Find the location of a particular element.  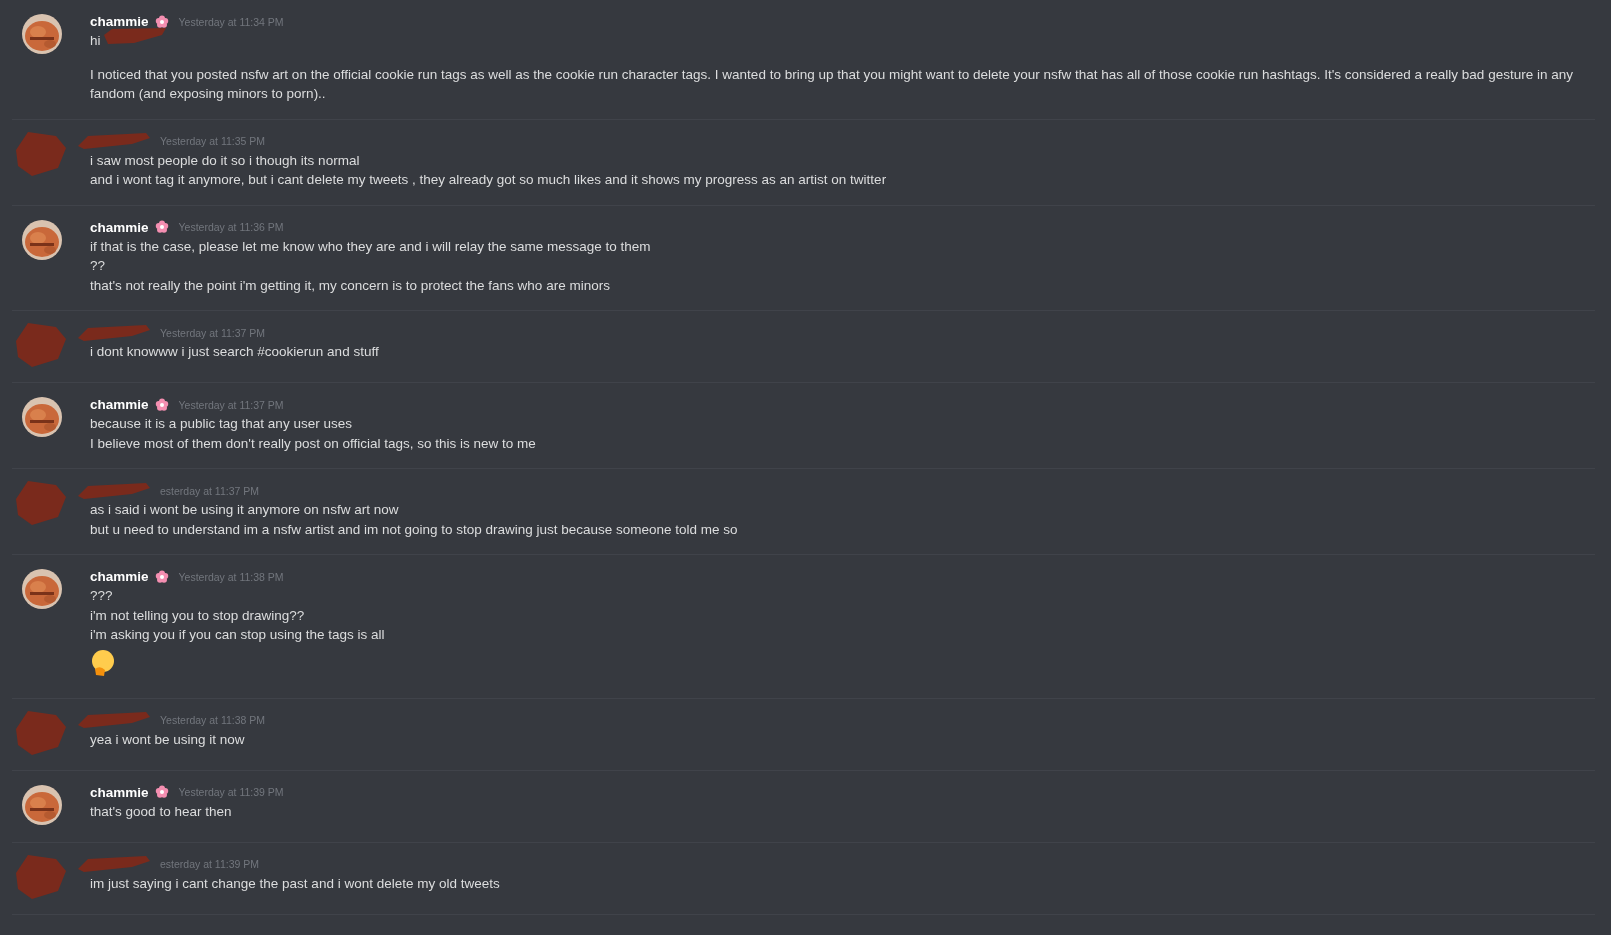

message-text: but u need to understand im a nsfw artist and im not going to stop drawing just because someone told me so is located at coordinates (414, 529).